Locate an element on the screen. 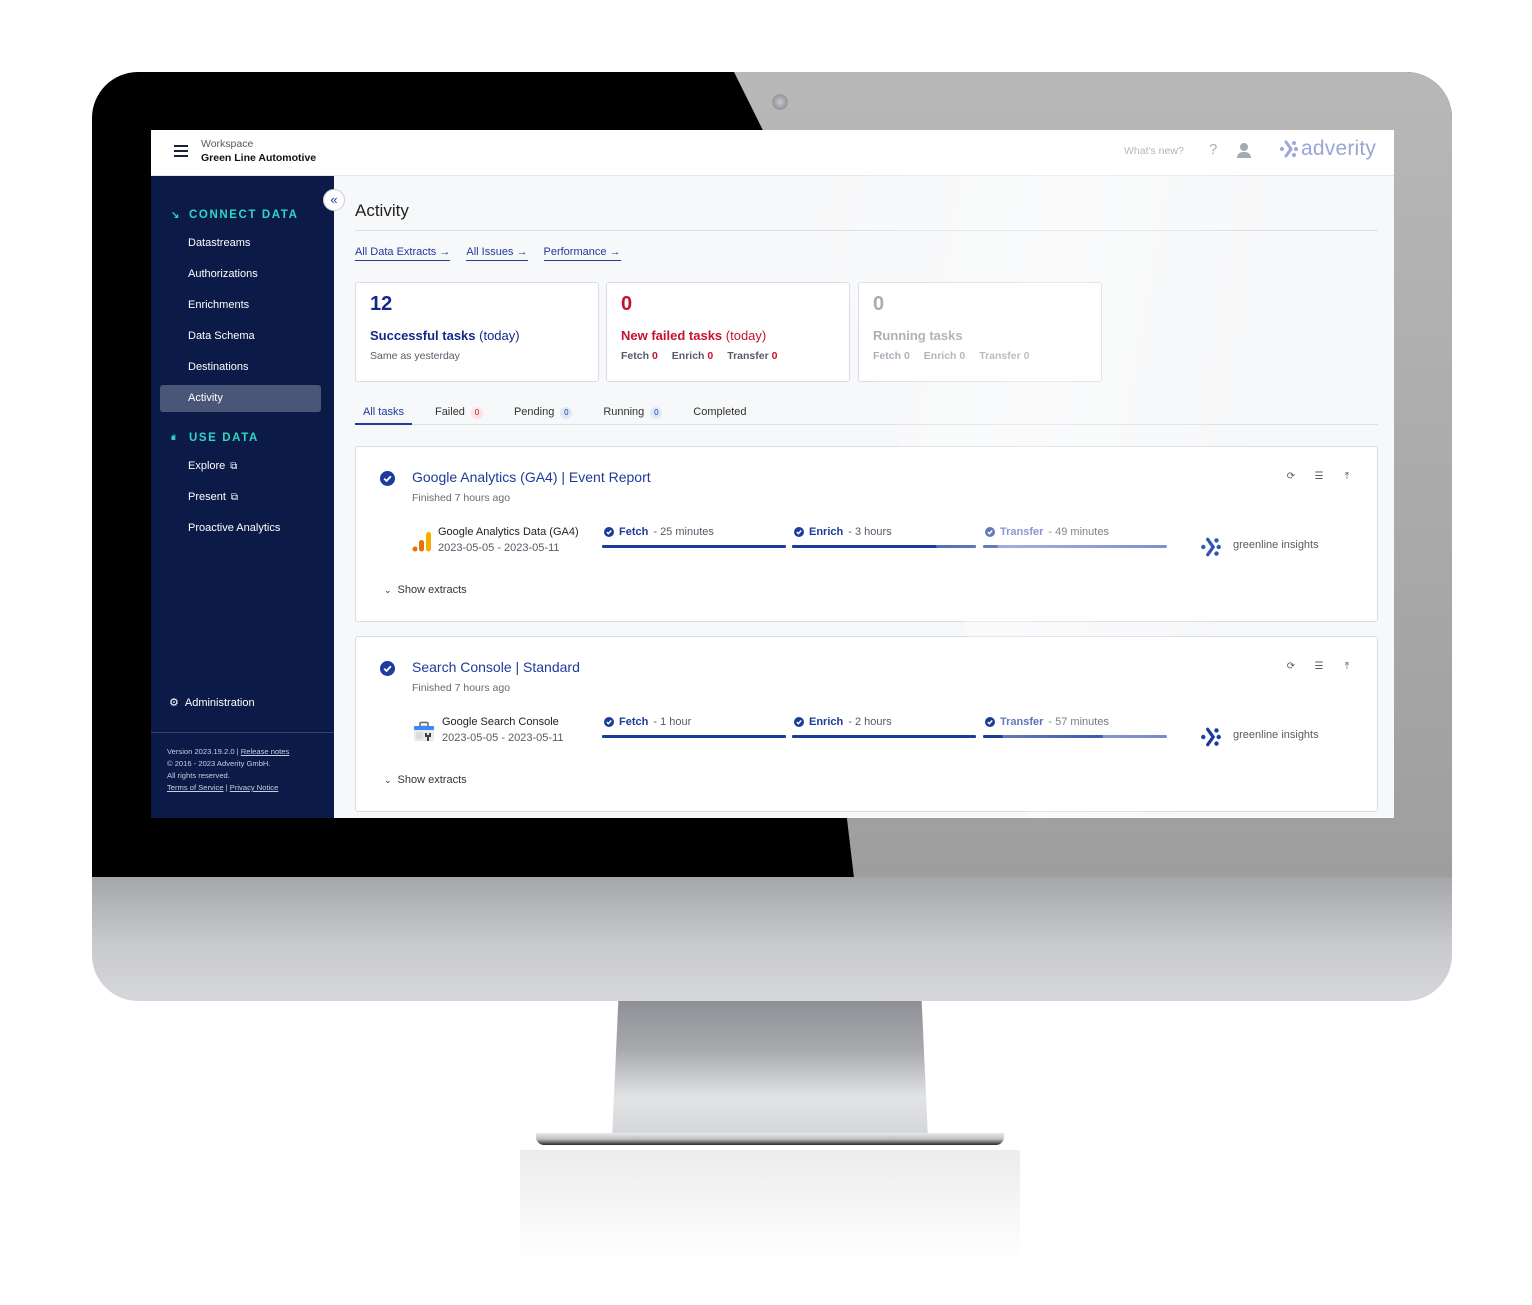 This screenshot has height=1305, width=1532. stand-reflection is located at coordinates (770, 1205).